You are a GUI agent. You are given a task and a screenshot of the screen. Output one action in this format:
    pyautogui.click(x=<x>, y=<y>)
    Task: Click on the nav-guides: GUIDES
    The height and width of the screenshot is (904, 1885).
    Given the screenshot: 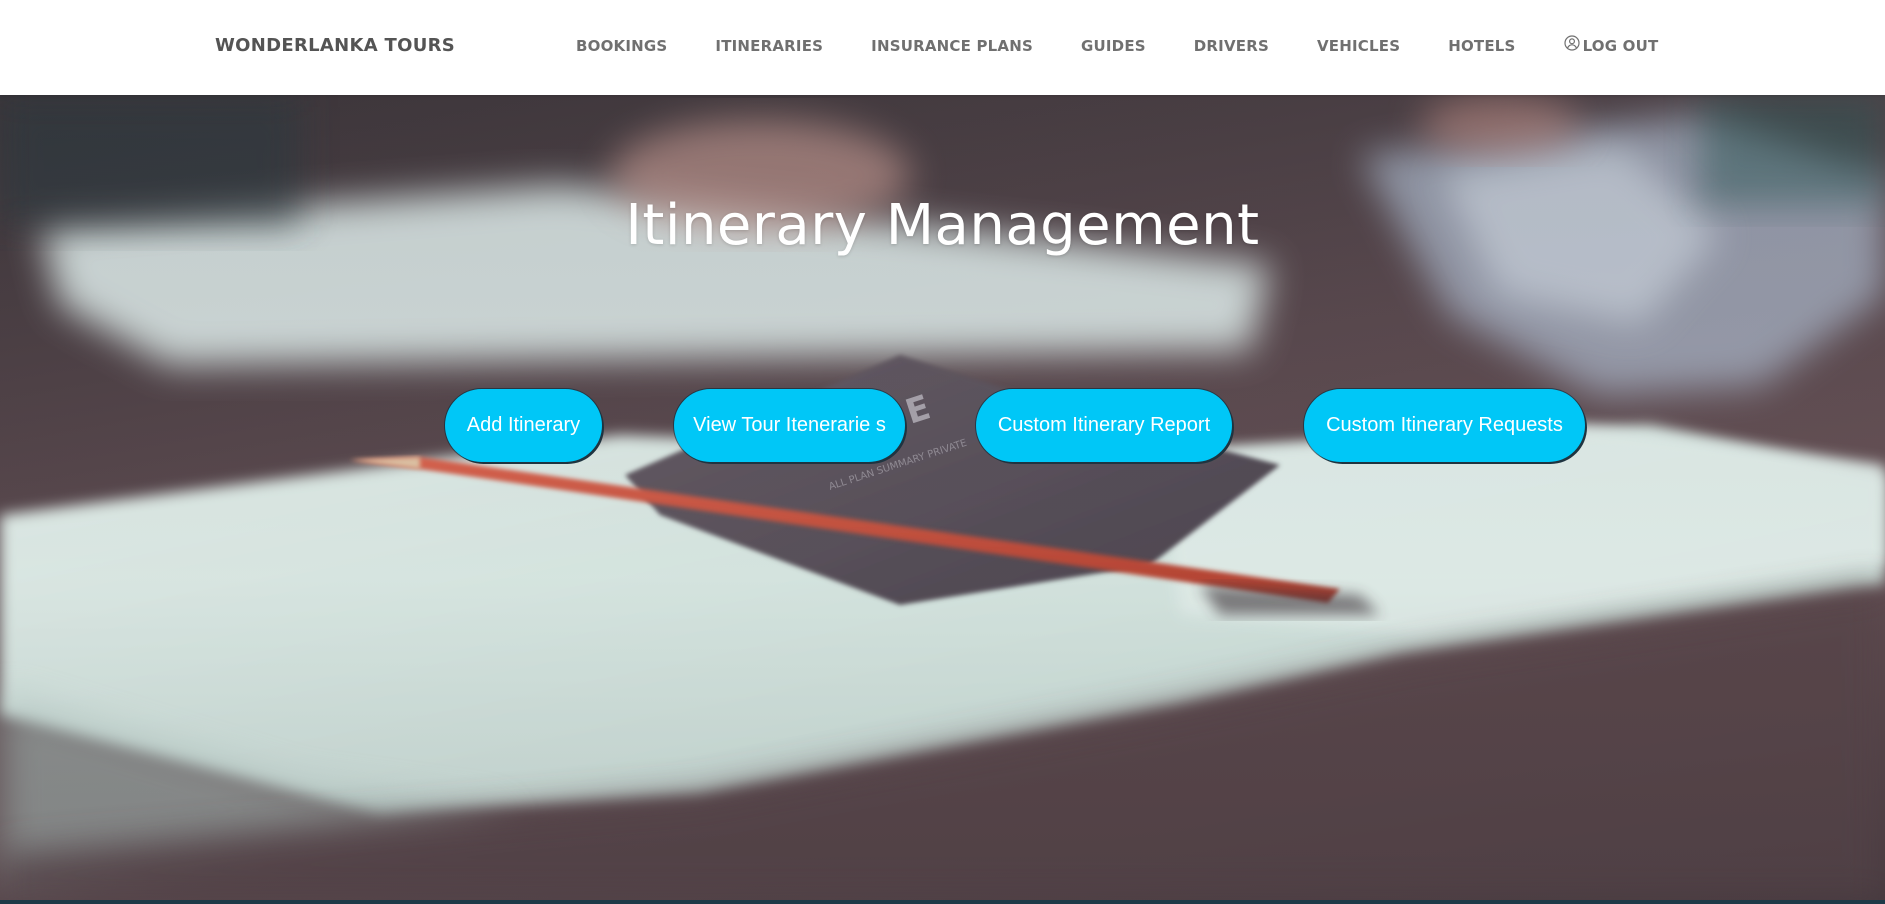 What is the action you would take?
    pyautogui.click(x=1113, y=46)
    